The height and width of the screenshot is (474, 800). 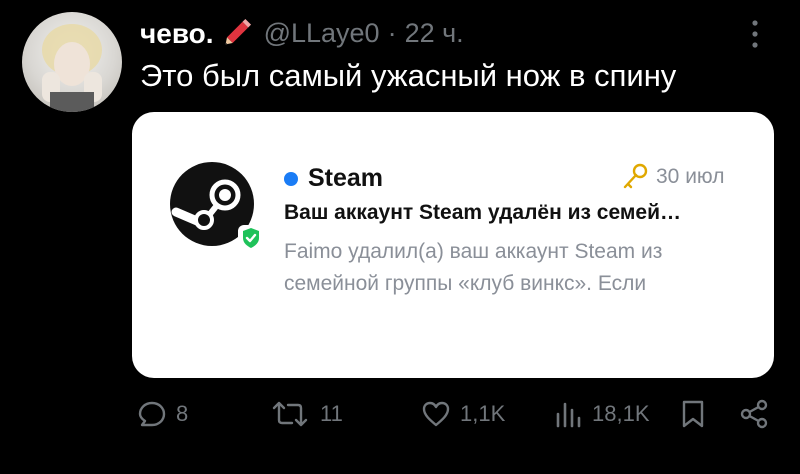 I want to click on tweet-text: Это был самый ужасный нож в спину, so click(x=408, y=75).